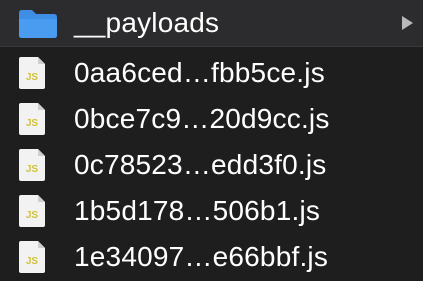  I want to click on folder-icon, so click(38, 24).